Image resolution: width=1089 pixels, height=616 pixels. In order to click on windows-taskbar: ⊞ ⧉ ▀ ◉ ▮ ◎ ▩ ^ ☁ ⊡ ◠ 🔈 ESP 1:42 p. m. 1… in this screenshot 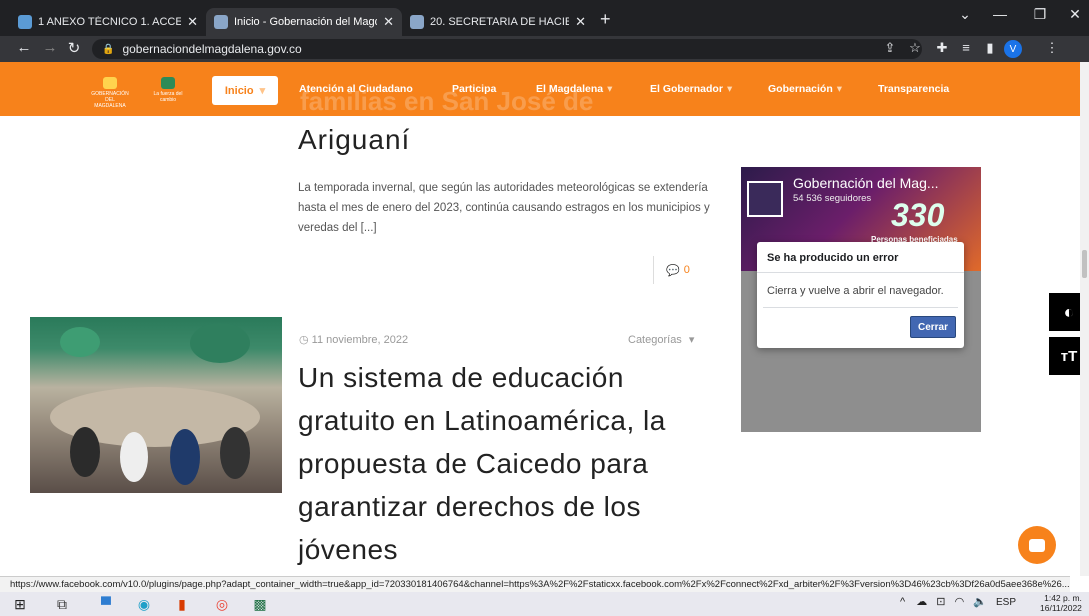, I will do `click(544, 604)`.